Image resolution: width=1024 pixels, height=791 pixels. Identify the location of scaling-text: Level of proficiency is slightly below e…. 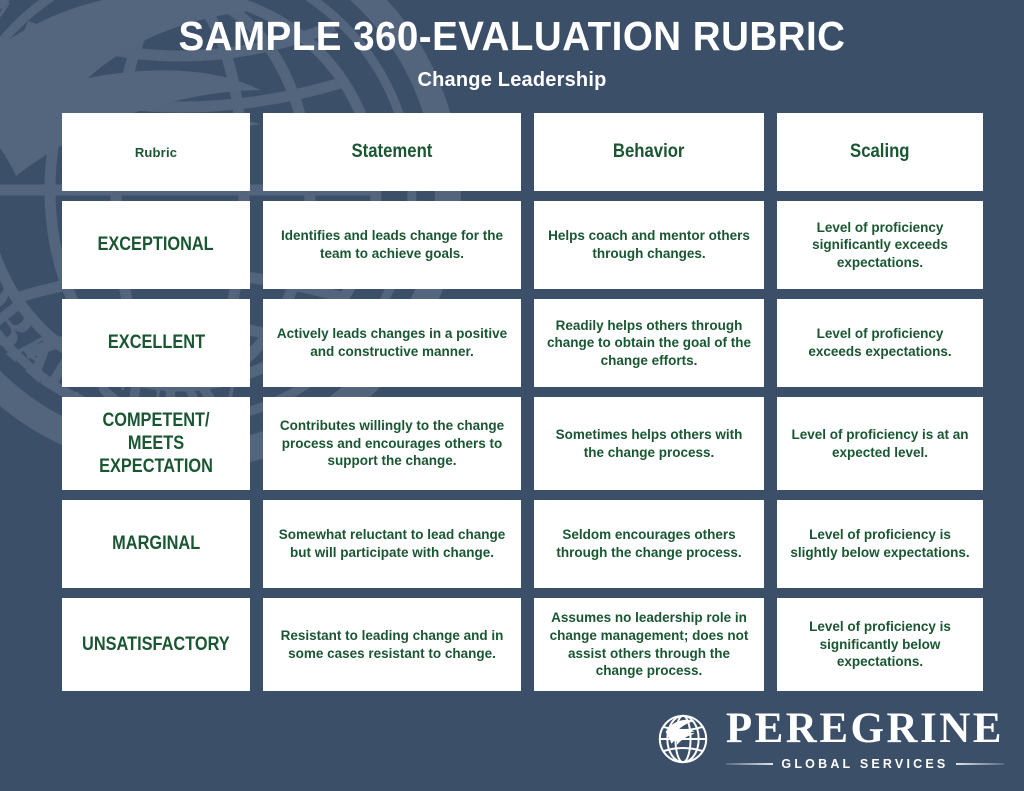
(880, 543).